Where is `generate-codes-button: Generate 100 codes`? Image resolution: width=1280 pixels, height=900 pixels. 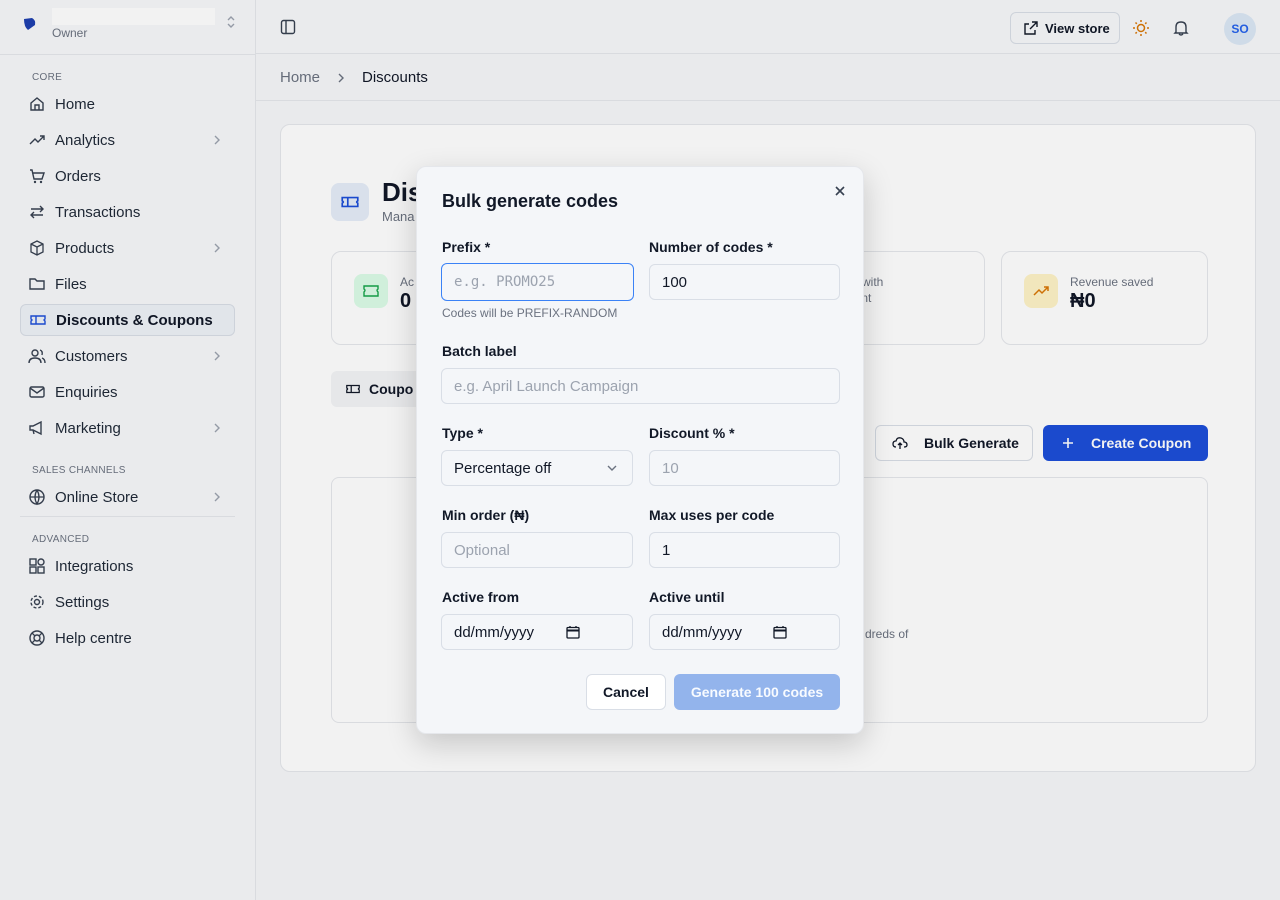 generate-codes-button: Generate 100 codes is located at coordinates (757, 692).